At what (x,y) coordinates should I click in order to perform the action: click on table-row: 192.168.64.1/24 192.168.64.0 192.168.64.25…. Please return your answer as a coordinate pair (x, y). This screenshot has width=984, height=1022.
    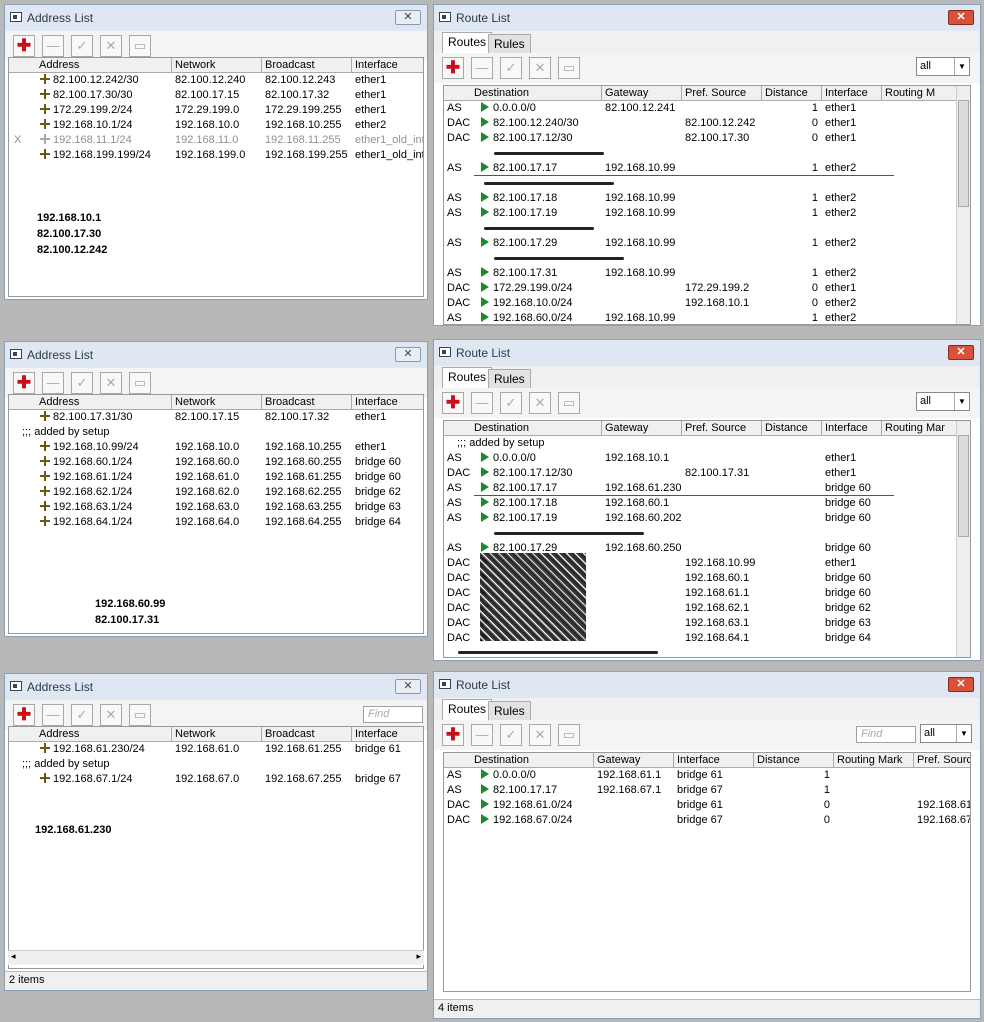
    Looking at the image, I should click on (216, 522).